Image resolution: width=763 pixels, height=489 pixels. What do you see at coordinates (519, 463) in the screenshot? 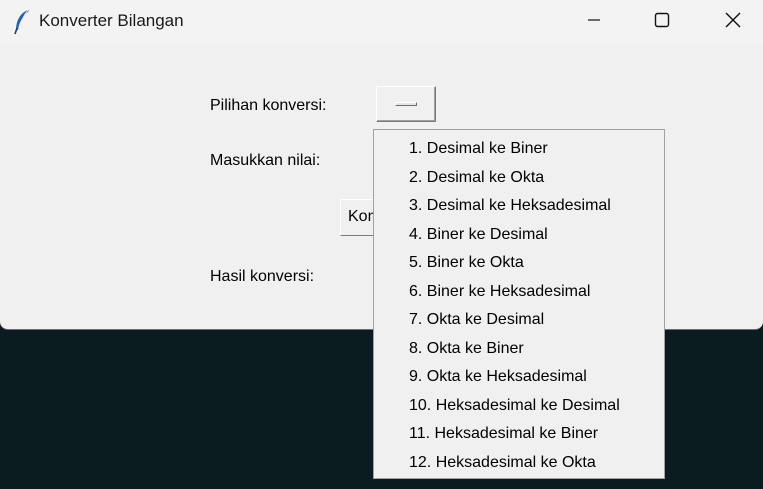
I see `menu-item: 12. Heksadesimal ke Okta` at bounding box center [519, 463].